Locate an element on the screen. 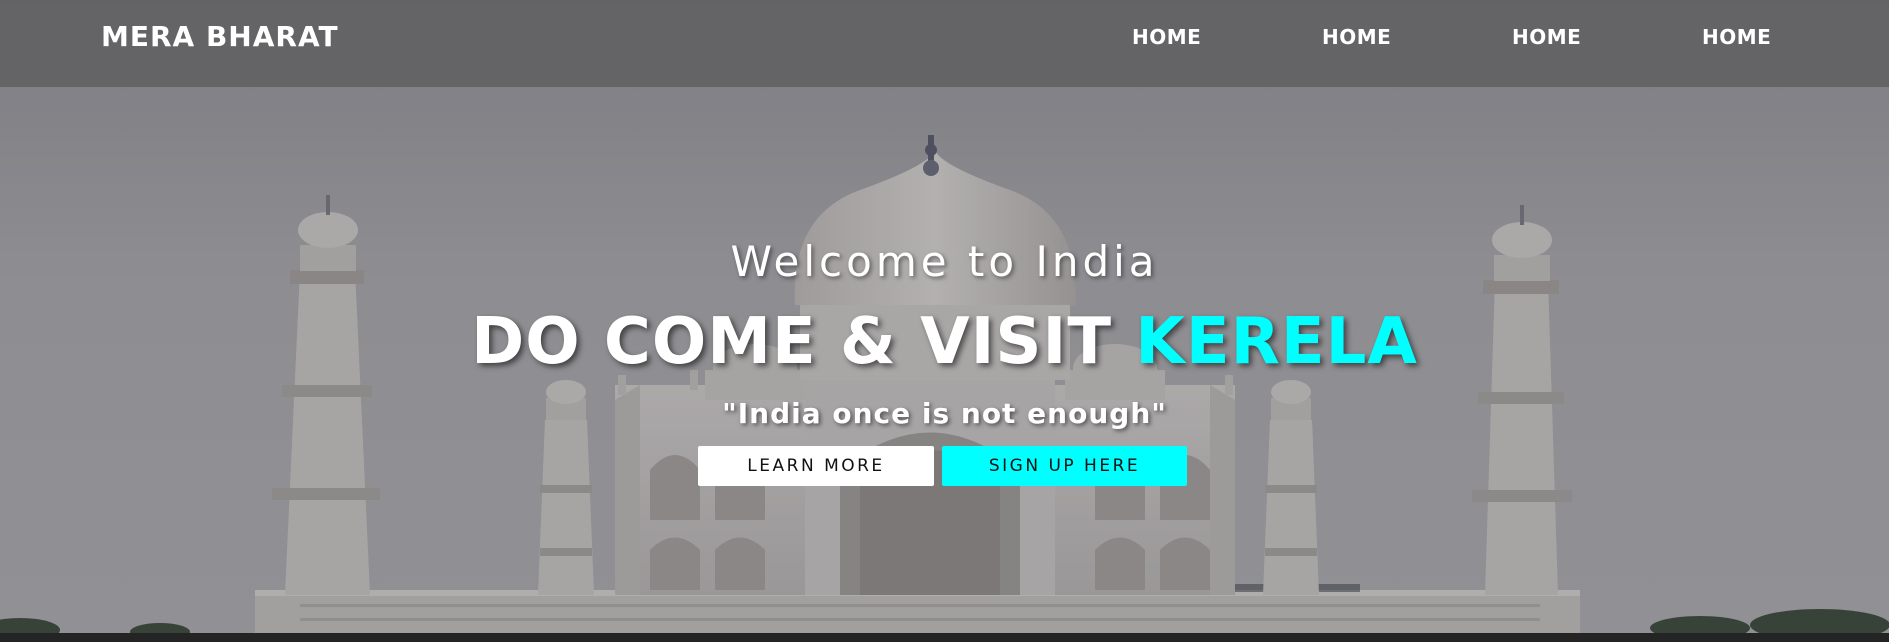 The height and width of the screenshot is (642, 1889). welcome-heading: Welcome to India is located at coordinates (944, 261).